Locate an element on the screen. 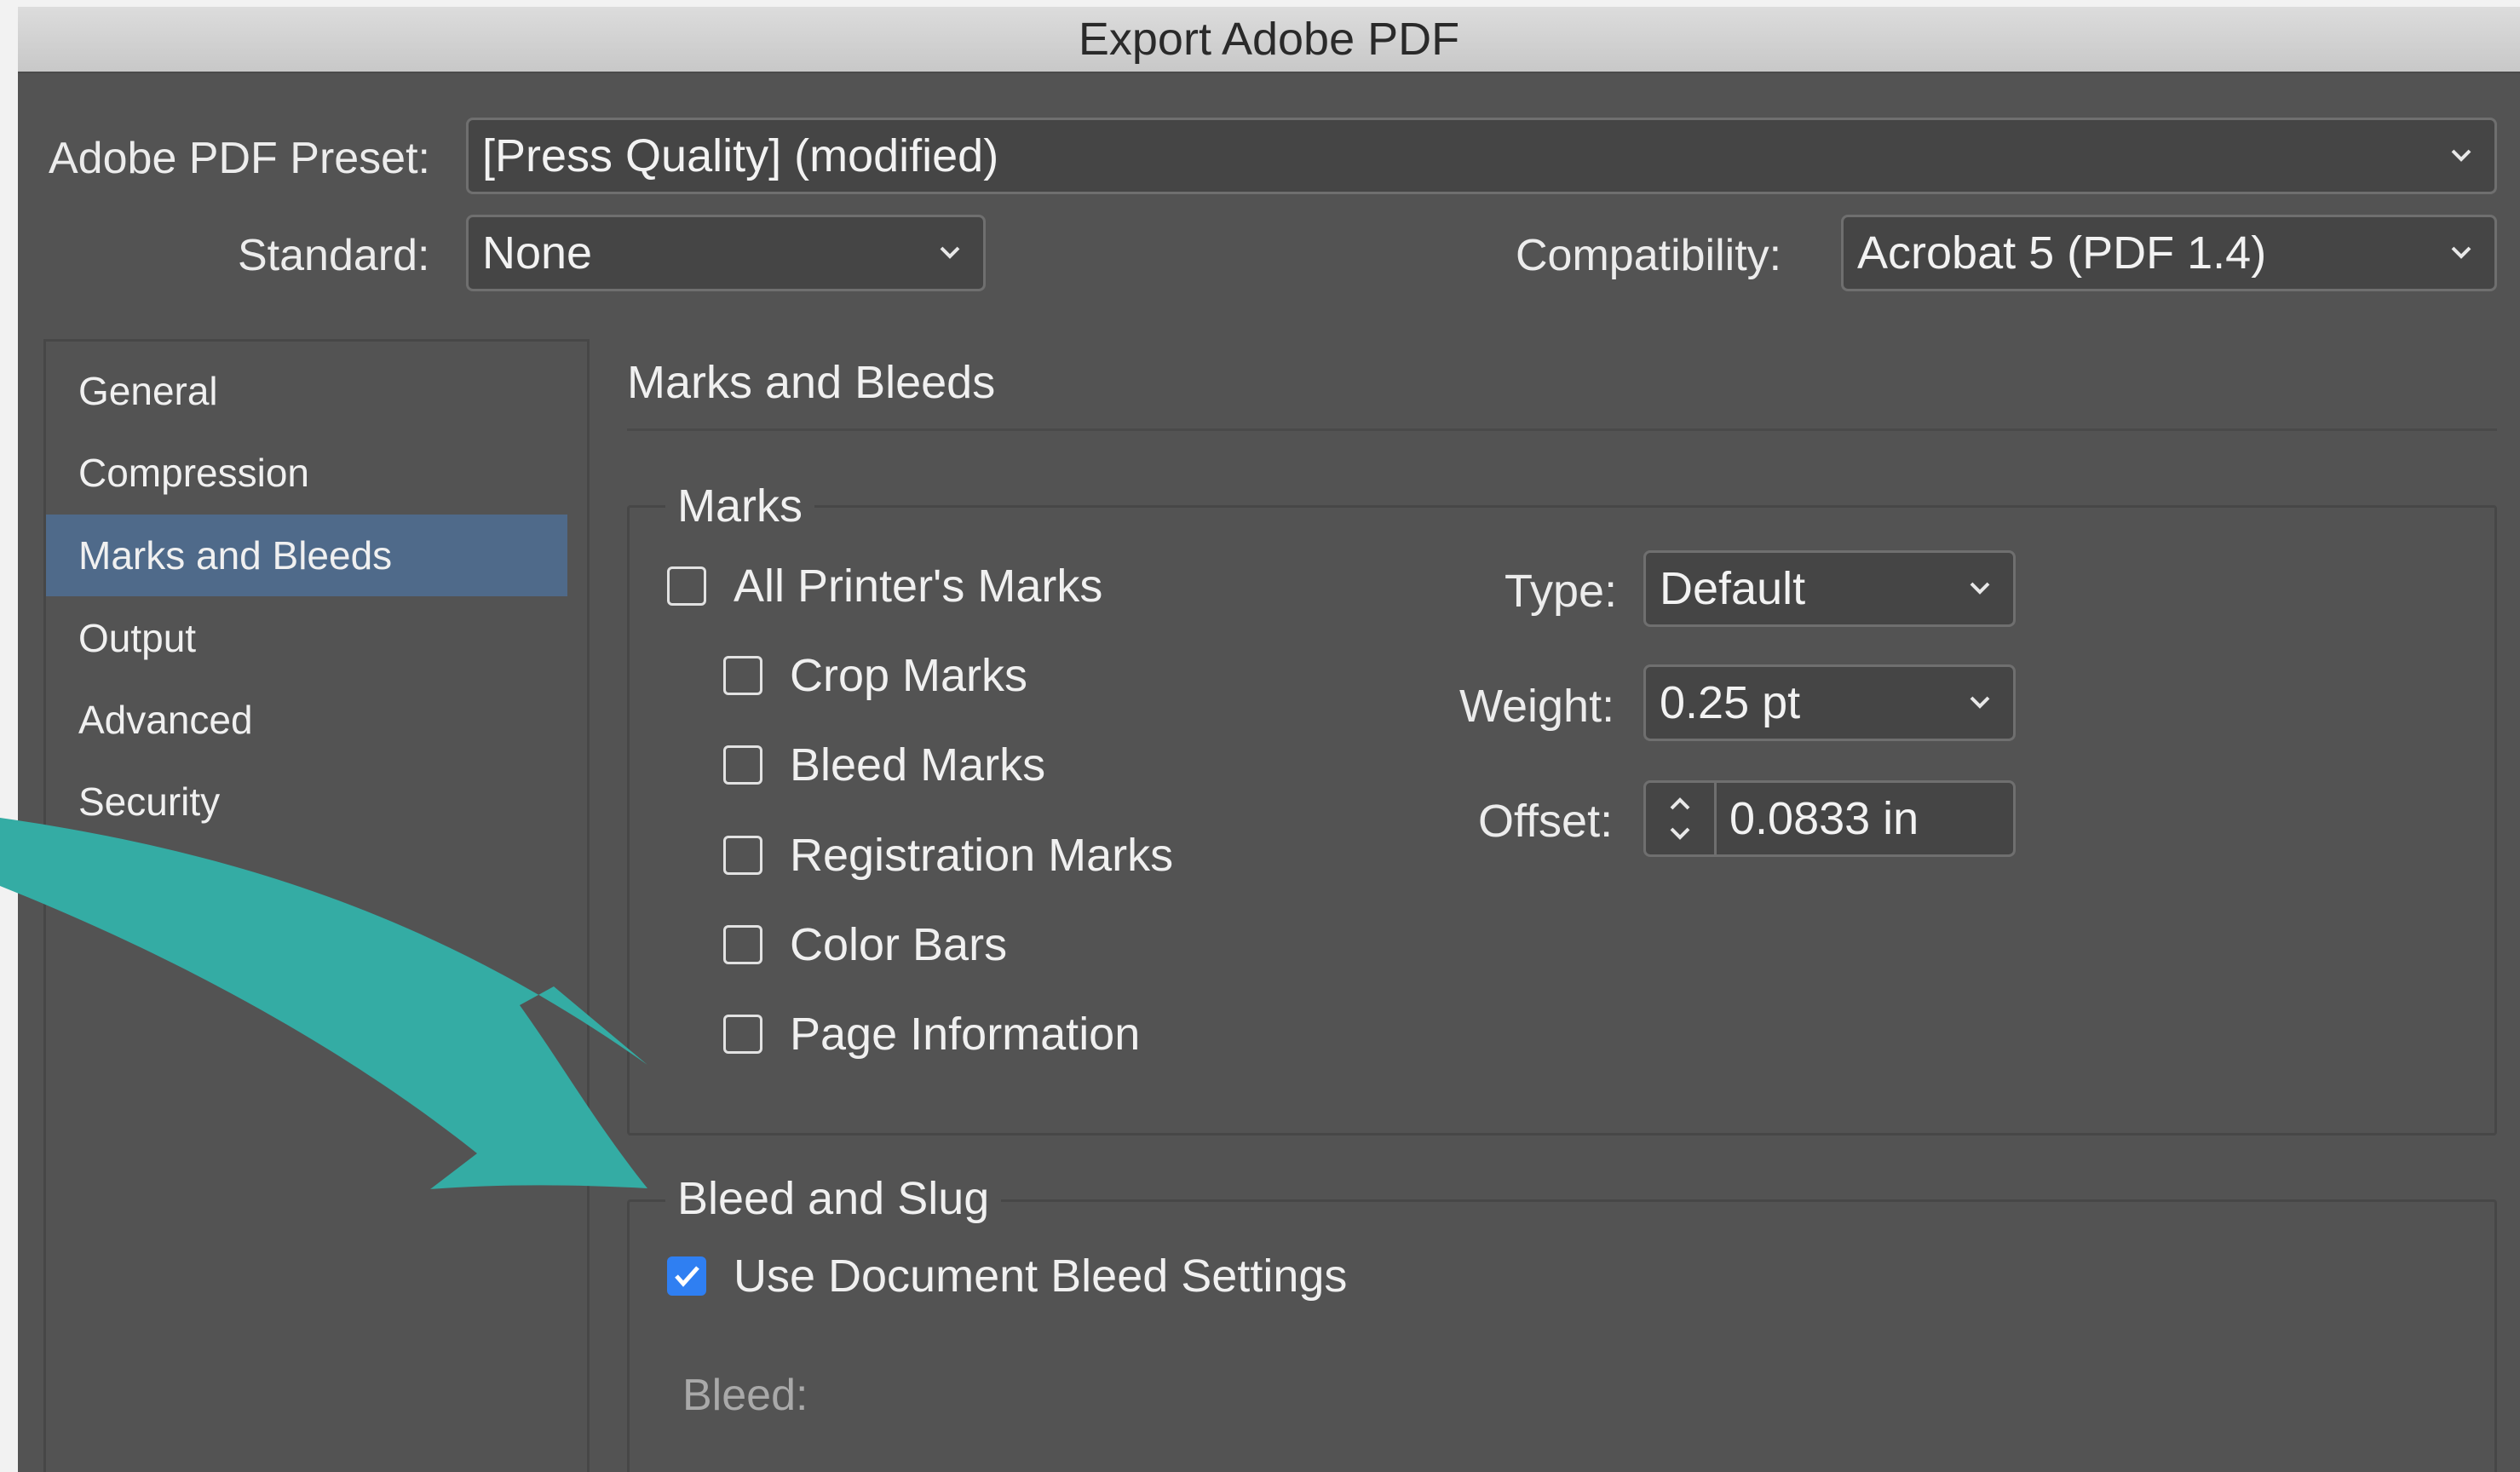 The image size is (2520, 1472). sidebar-item-security: Security is located at coordinates (306, 801).